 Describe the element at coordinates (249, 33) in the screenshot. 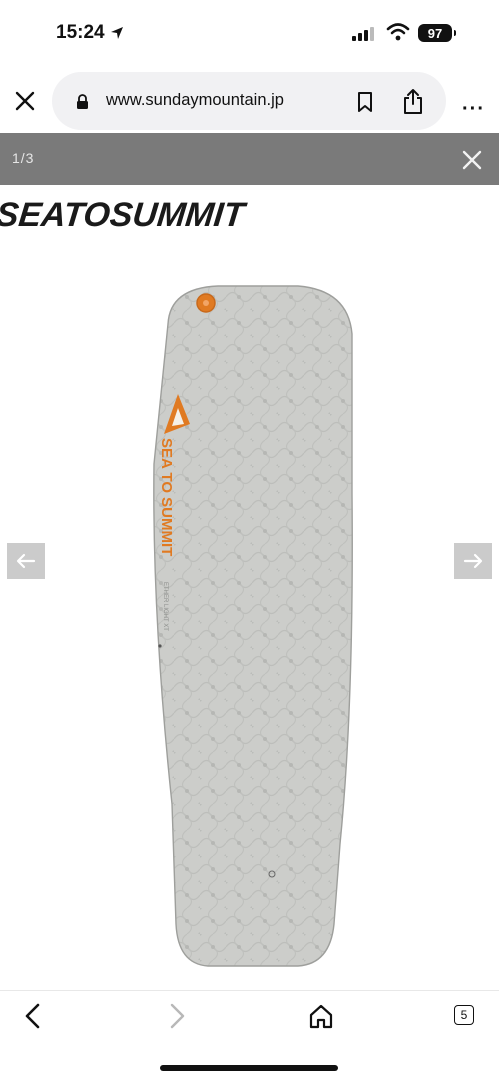

I see `status-bar: 15:24 97` at that location.